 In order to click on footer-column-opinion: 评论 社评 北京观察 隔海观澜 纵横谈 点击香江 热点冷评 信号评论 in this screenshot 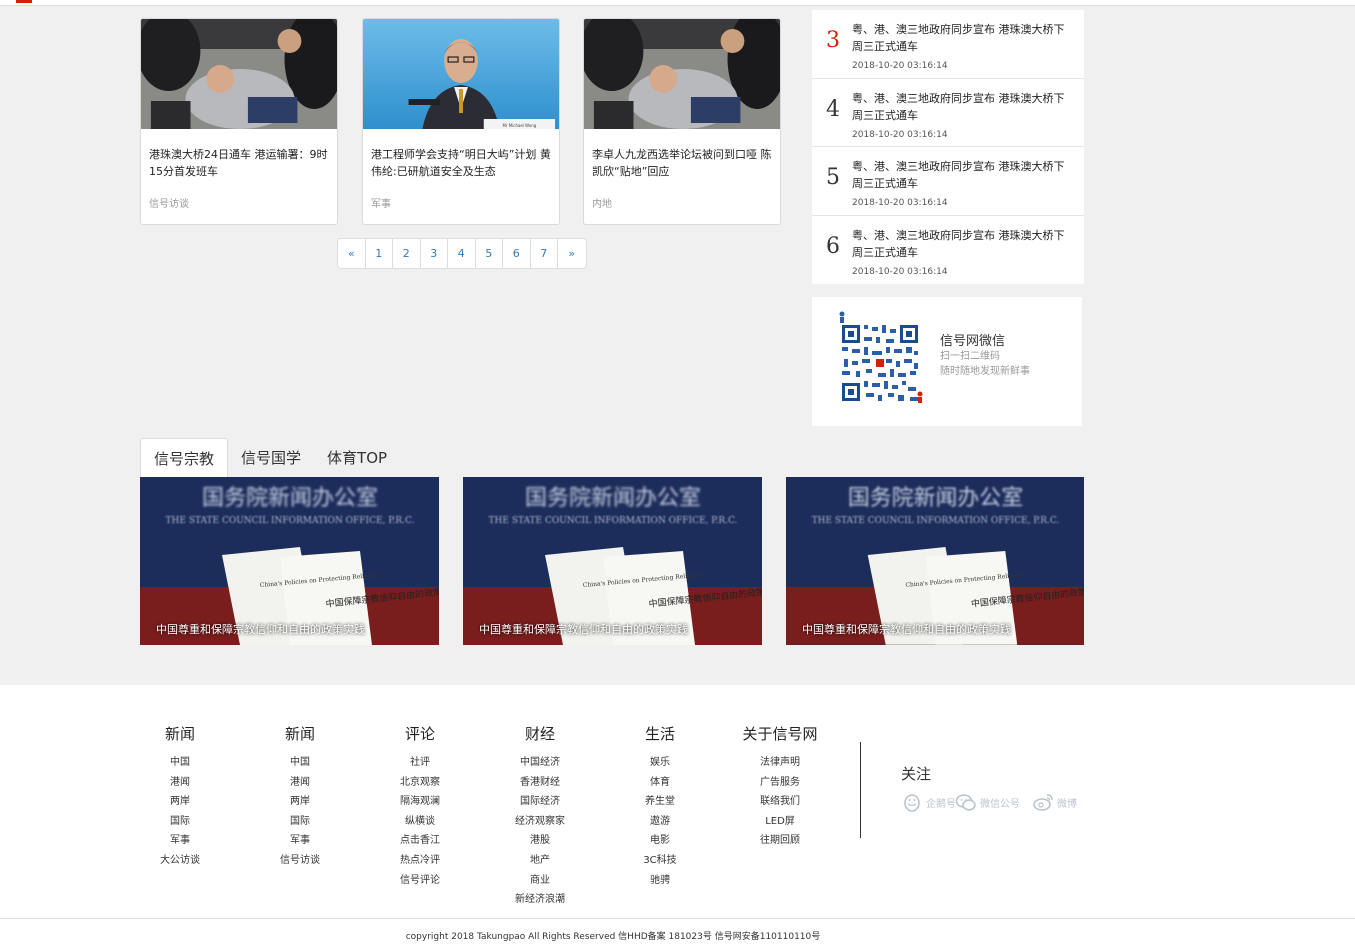, I will do `click(420, 806)`.